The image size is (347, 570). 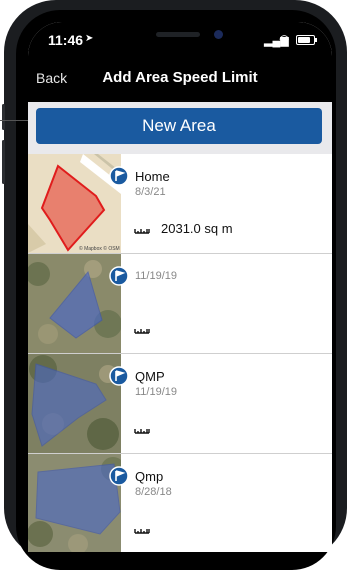 I want to click on volume-button, so click(x=3, y=162).